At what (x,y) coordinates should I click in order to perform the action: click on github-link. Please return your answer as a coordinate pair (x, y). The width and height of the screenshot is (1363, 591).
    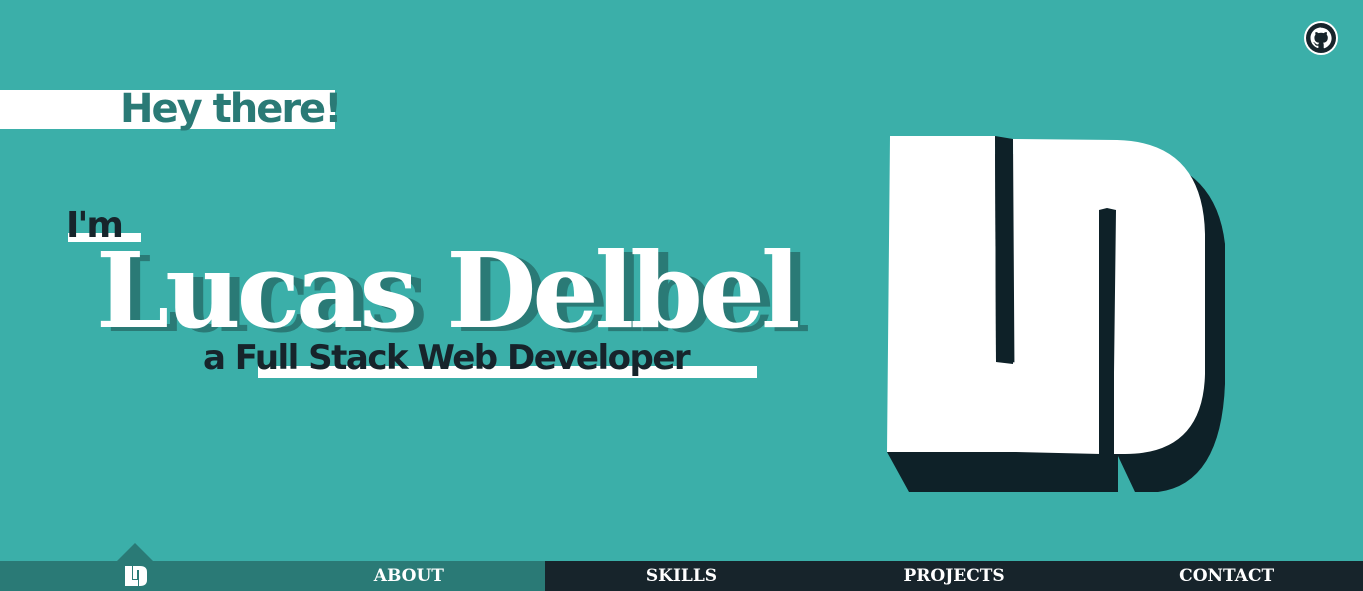
    Looking at the image, I should click on (1321, 38).